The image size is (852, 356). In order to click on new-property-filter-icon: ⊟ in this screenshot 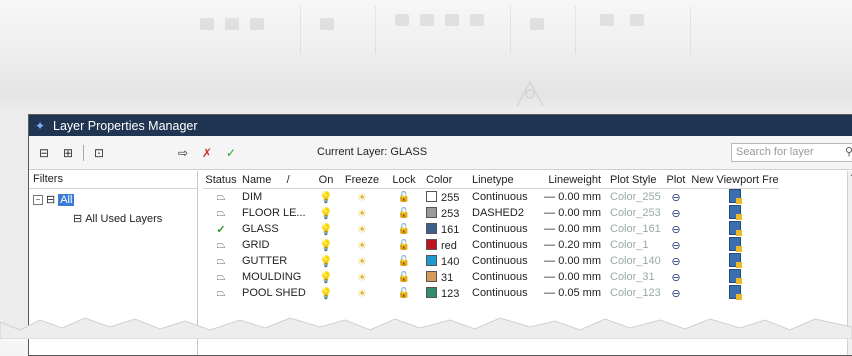, I will do `click(44, 153)`.